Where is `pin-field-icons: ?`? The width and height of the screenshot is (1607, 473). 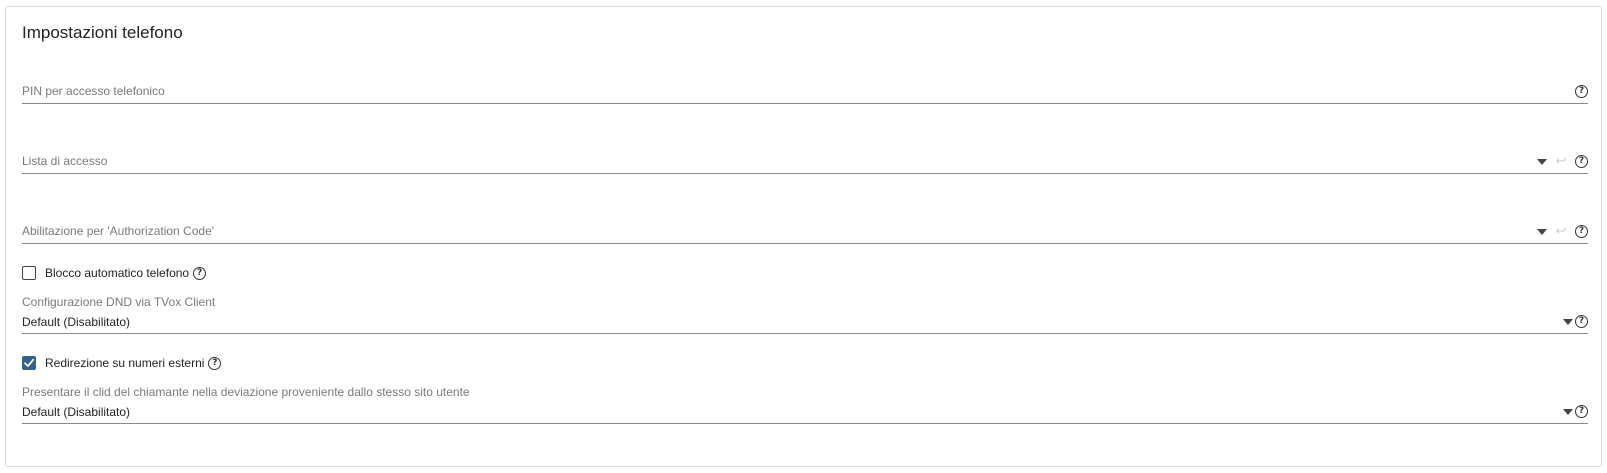
pin-field-icons: ? is located at coordinates (1581, 91).